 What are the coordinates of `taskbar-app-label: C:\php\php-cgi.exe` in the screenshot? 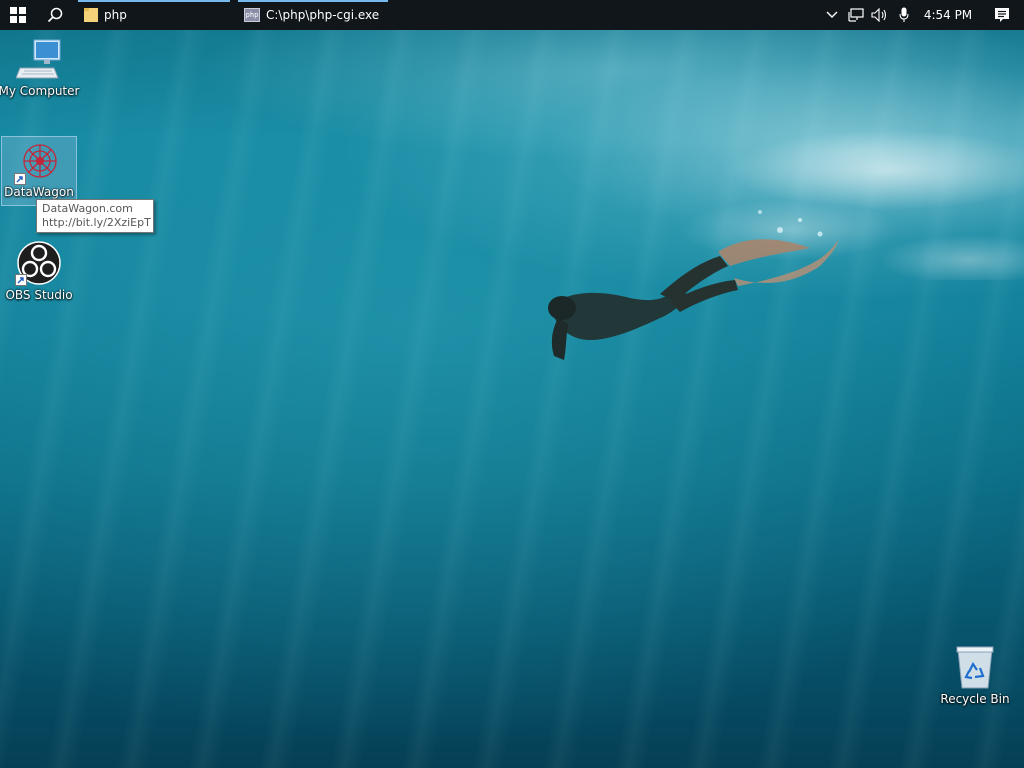 It's located at (323, 15).